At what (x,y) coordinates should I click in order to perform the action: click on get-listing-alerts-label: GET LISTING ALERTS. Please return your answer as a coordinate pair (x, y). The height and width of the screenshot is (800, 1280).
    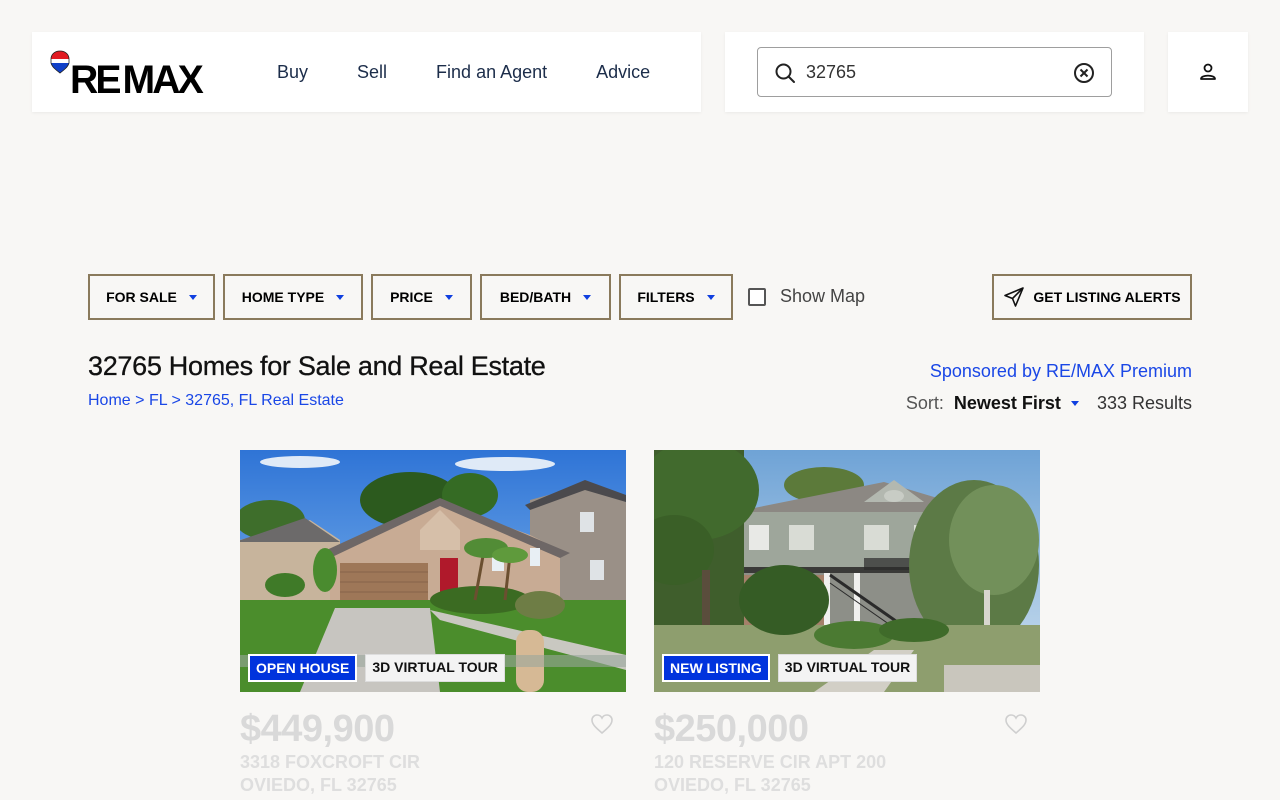
    Looking at the image, I should click on (1107, 297).